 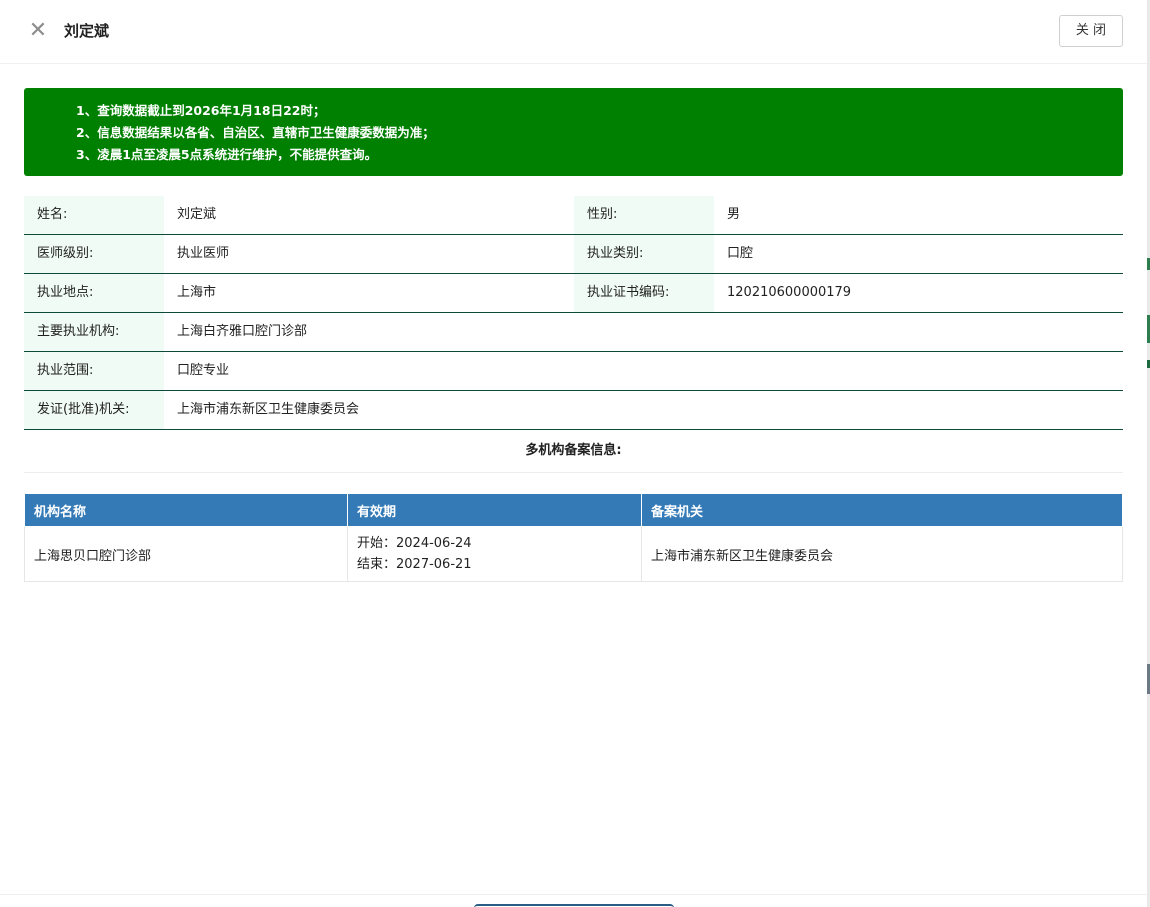 What do you see at coordinates (740, 253) in the screenshot?
I see `category-value: 口腔` at bounding box center [740, 253].